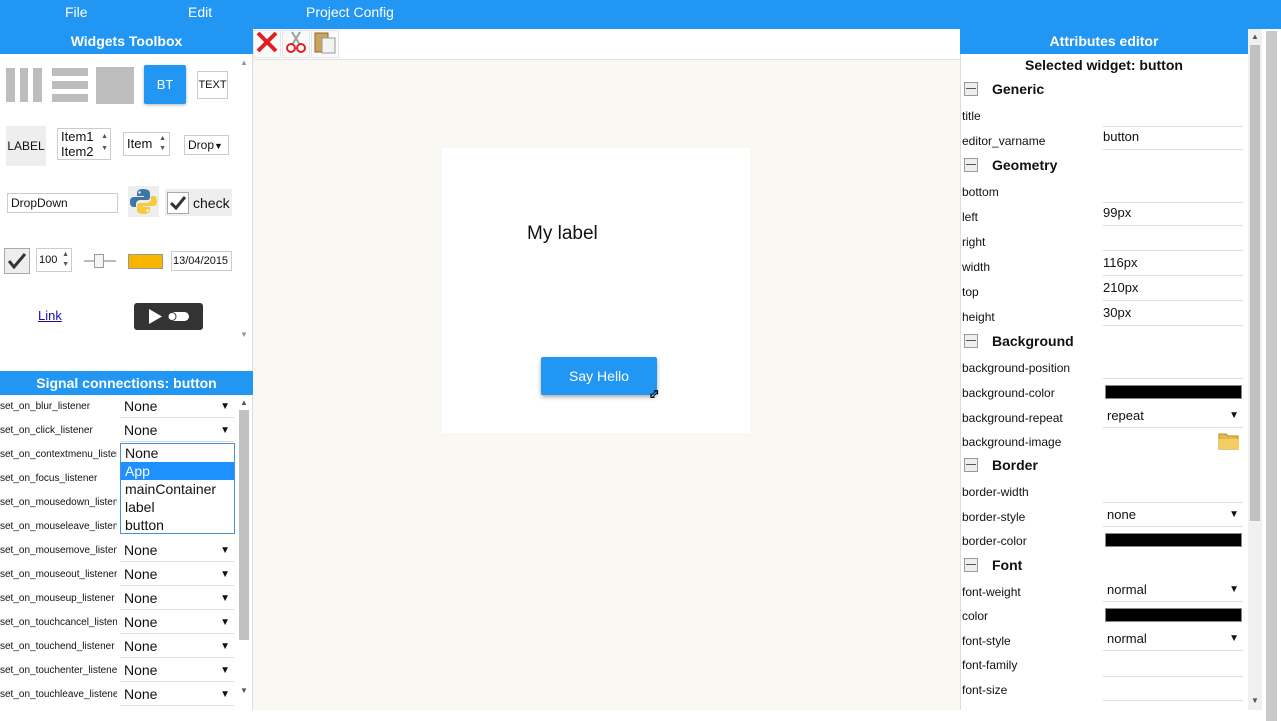 The height and width of the screenshot is (721, 1281). I want to click on page-scrollbar, so click(1271, 375).